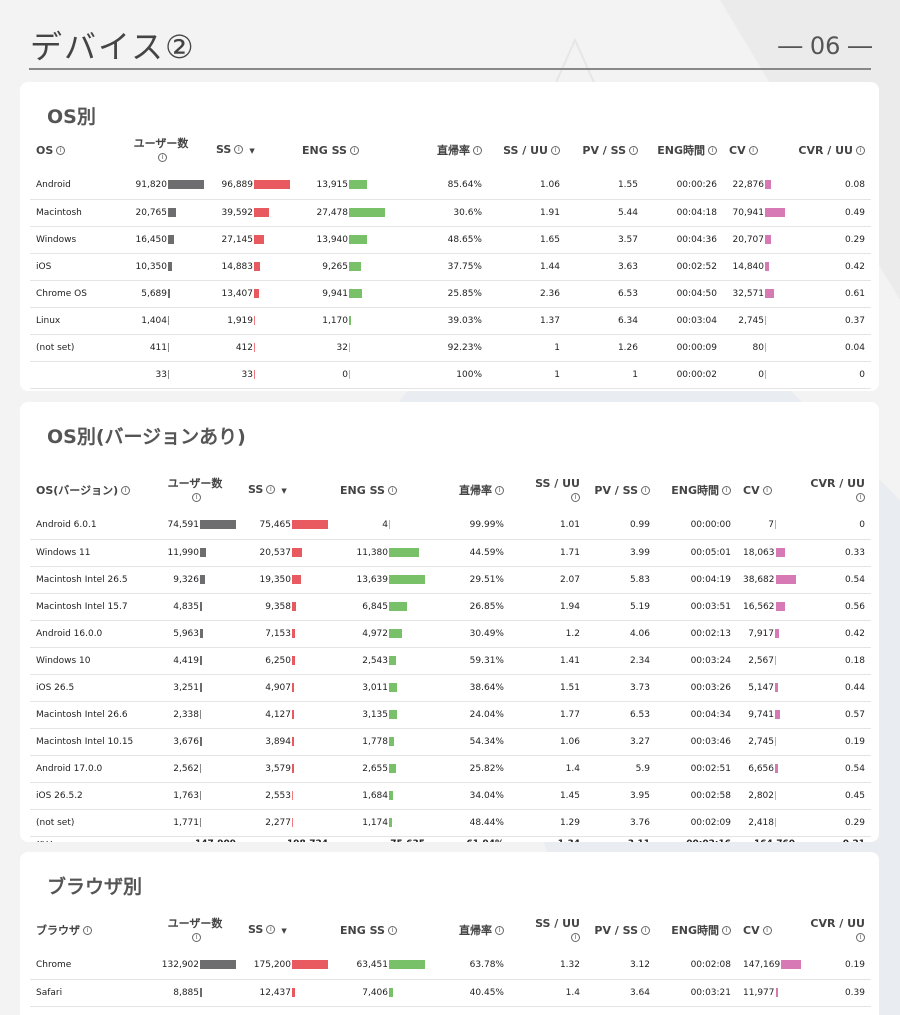 This screenshot has height=1015, width=900. Describe the element at coordinates (195, 607) in the screenshot. I see `cell-users: 4,835` at that location.